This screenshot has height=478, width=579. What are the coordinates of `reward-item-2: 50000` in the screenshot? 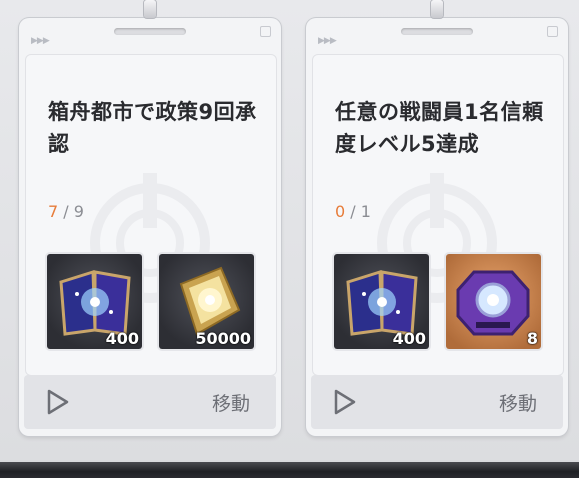 It's located at (206, 301).